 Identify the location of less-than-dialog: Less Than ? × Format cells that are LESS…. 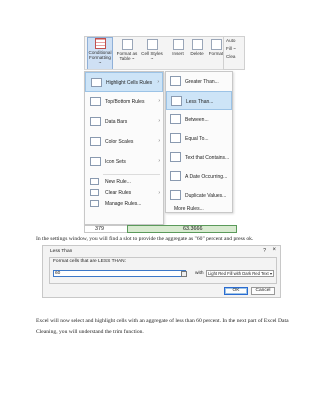
(161, 271).